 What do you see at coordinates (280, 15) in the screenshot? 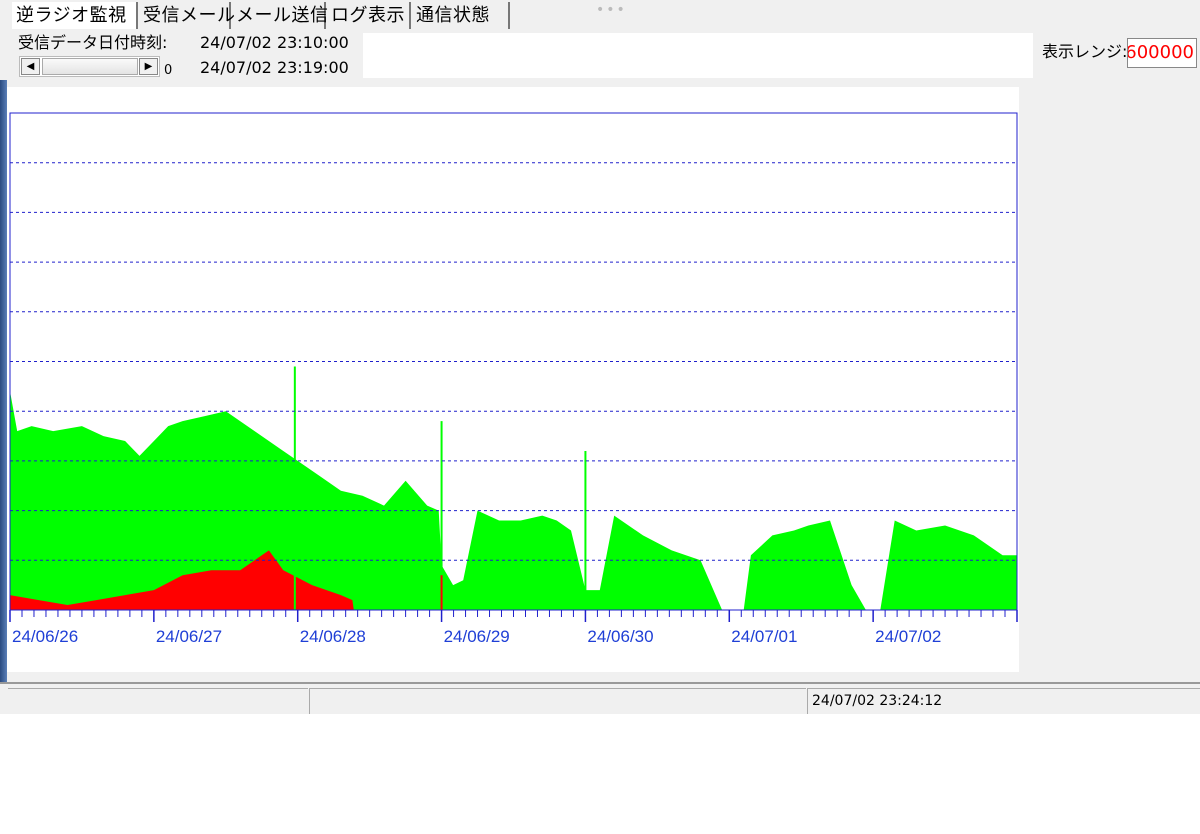
I see `tab-send-mail: メール送信` at bounding box center [280, 15].